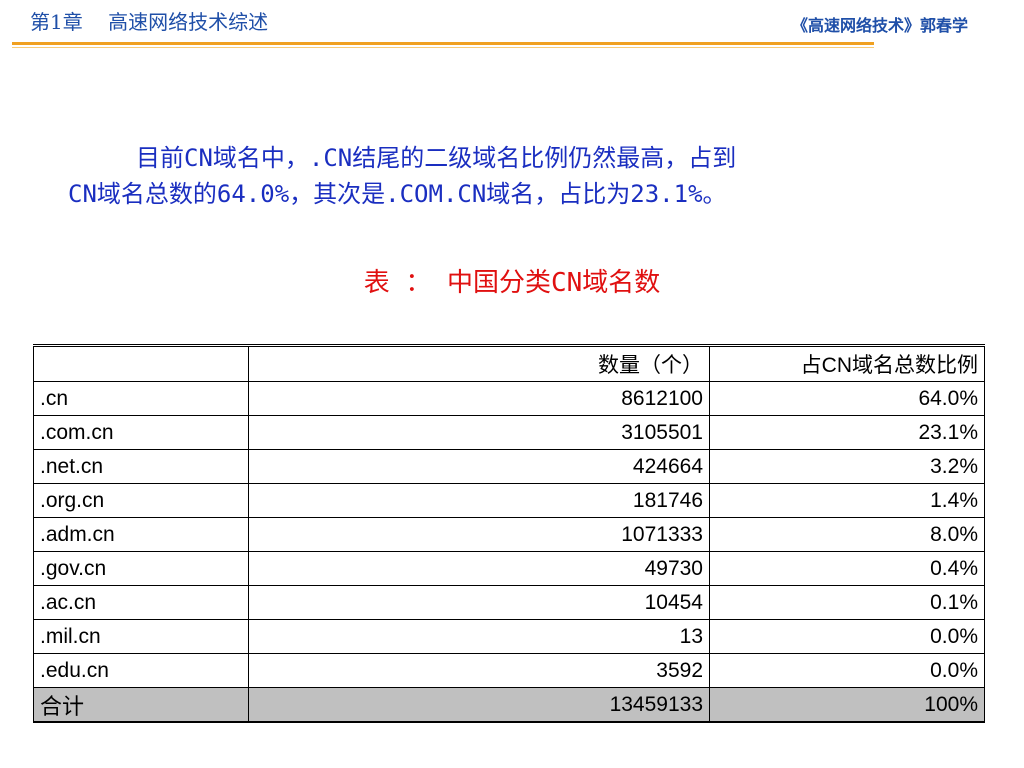 This screenshot has width=1024, height=768. What do you see at coordinates (479, 432) in the screenshot?
I see `domain-count-cell: 3105501` at bounding box center [479, 432].